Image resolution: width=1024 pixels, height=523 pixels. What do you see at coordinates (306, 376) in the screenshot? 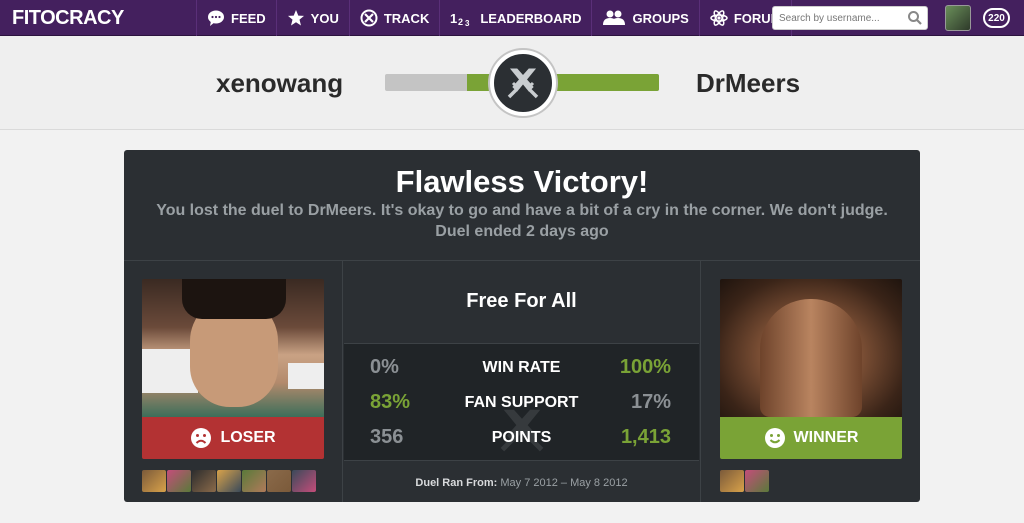
I see `background-sign` at bounding box center [306, 376].